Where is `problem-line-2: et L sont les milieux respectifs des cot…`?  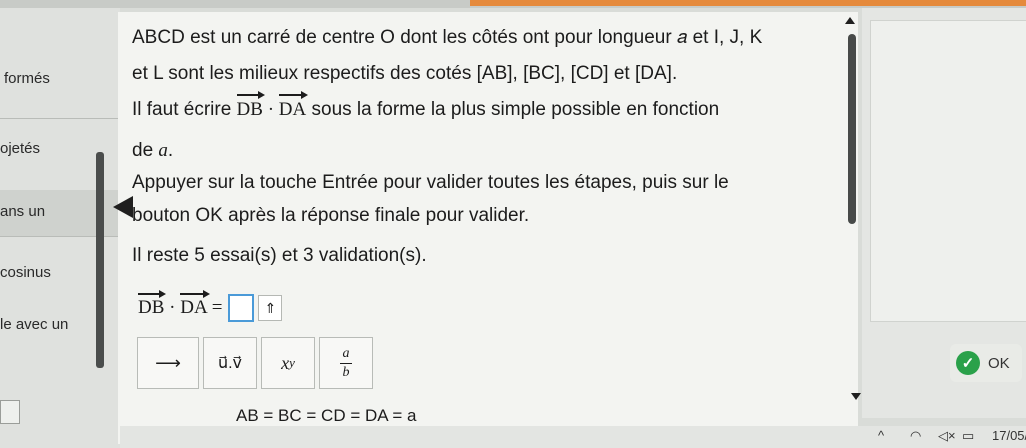
problem-line-2: et L sont les milieux respectifs des cot… is located at coordinates (405, 73).